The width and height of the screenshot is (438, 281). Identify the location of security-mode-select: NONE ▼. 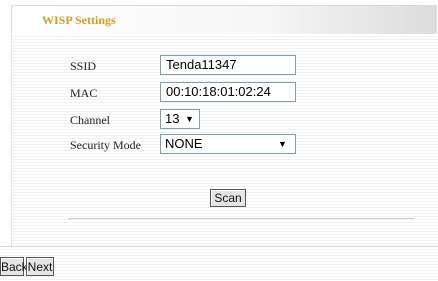
(228, 144).